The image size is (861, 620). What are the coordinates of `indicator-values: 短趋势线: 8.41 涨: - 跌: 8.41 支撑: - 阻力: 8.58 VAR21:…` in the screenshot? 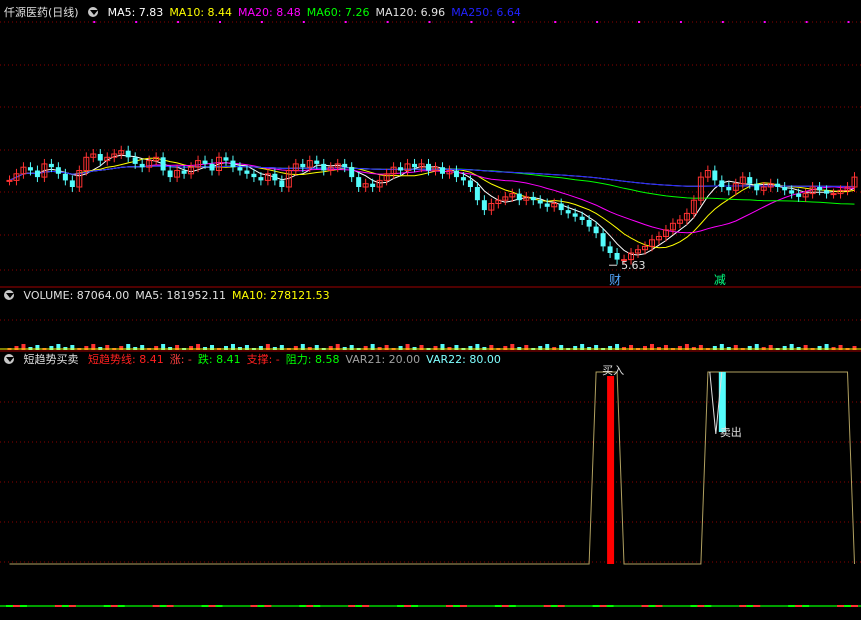 It's located at (297, 359).